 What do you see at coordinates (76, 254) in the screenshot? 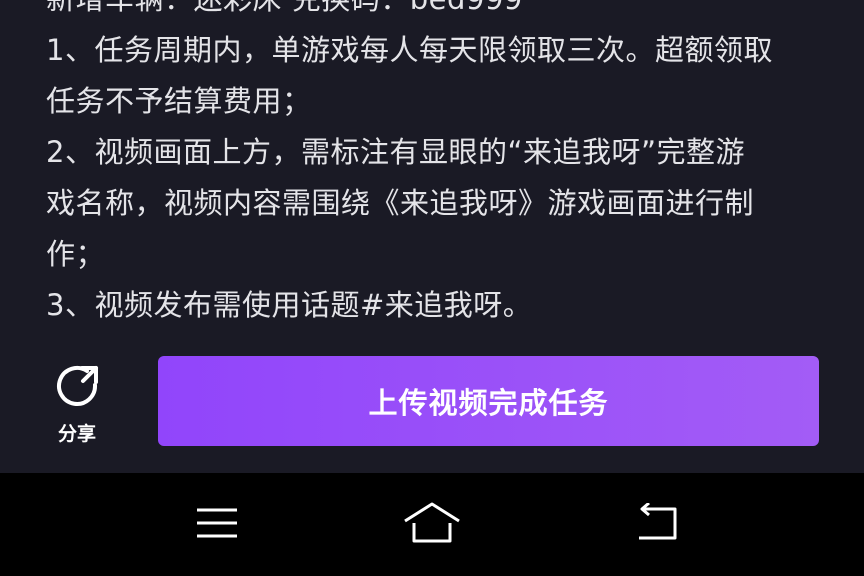
I see `rule-line-2-end: 作；` at bounding box center [76, 254].